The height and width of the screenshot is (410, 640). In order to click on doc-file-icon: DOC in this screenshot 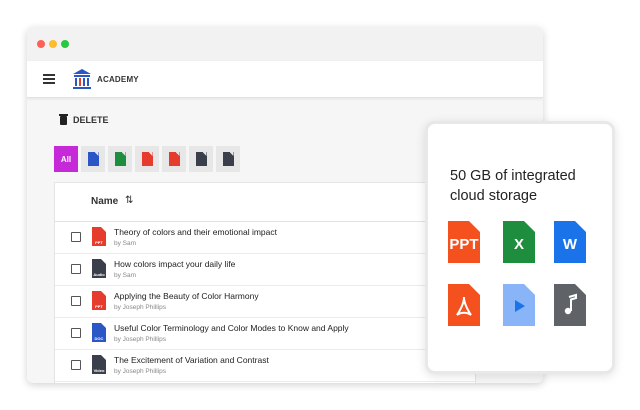, I will do `click(99, 332)`.